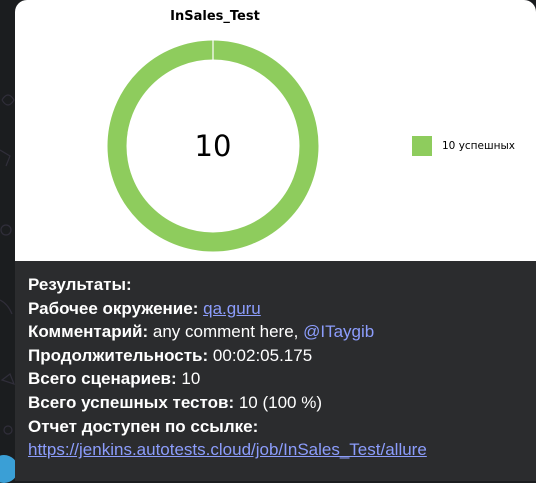 Image resolution: width=536 pixels, height=483 pixels. What do you see at coordinates (113, 308) in the screenshot?
I see `environment-label: Рабочее окружение:` at bounding box center [113, 308].